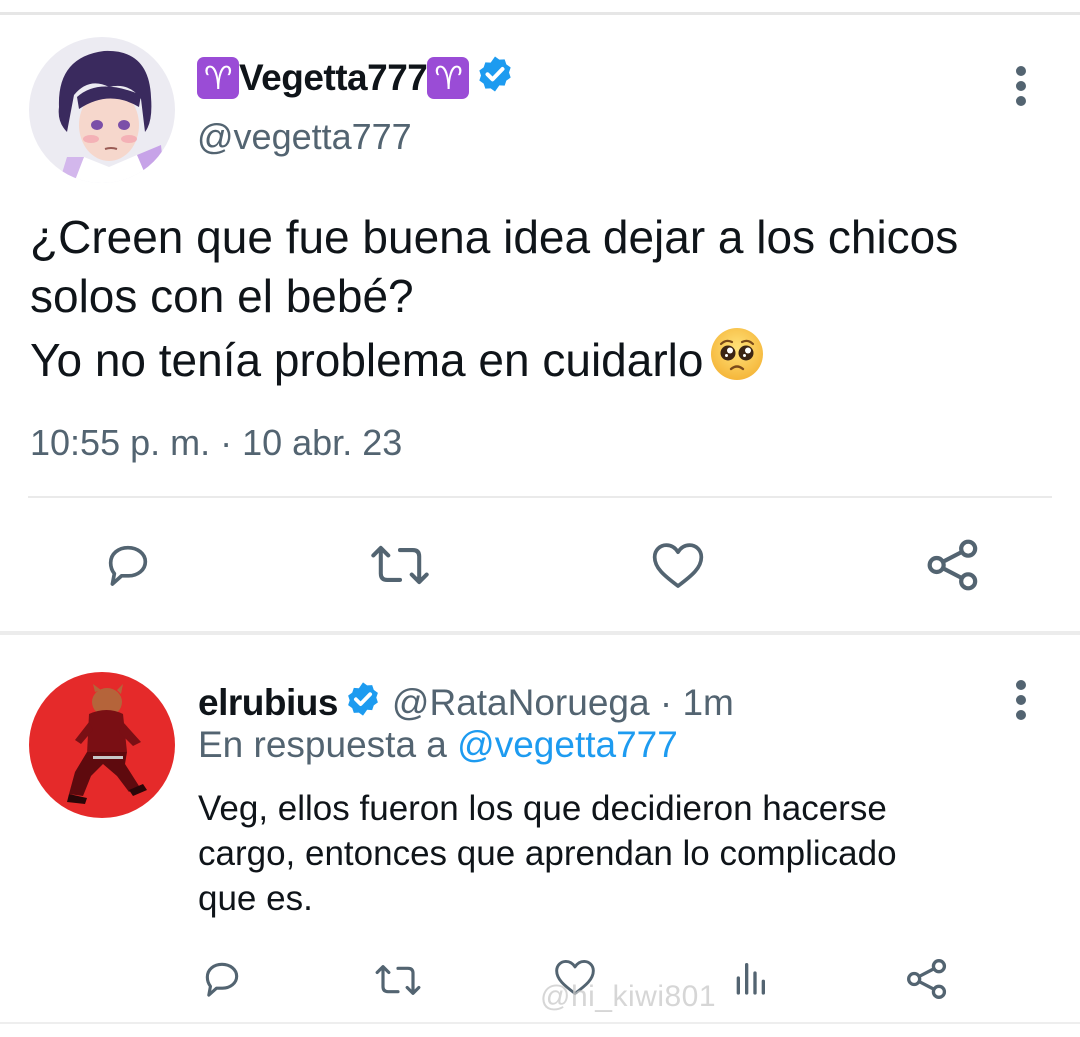 The image size is (1080, 1037). I want to click on tweet-text-line-last: Yo no tenía problema en cuidarlo, so click(545, 361).